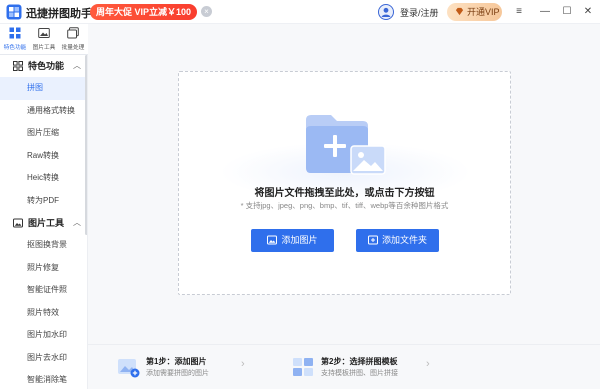 The image size is (600, 389). I want to click on tool-feature: 特色功能, so click(15, 40).